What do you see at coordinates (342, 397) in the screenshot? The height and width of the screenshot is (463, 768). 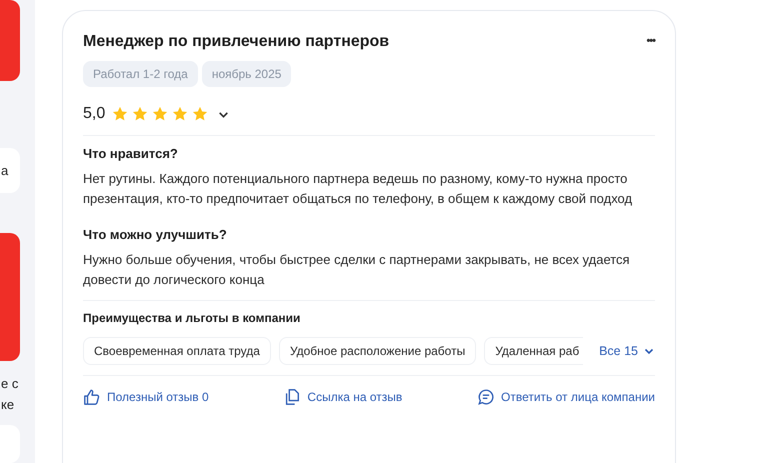 I see `copy-link-button: Ссылка на отзыв` at bounding box center [342, 397].